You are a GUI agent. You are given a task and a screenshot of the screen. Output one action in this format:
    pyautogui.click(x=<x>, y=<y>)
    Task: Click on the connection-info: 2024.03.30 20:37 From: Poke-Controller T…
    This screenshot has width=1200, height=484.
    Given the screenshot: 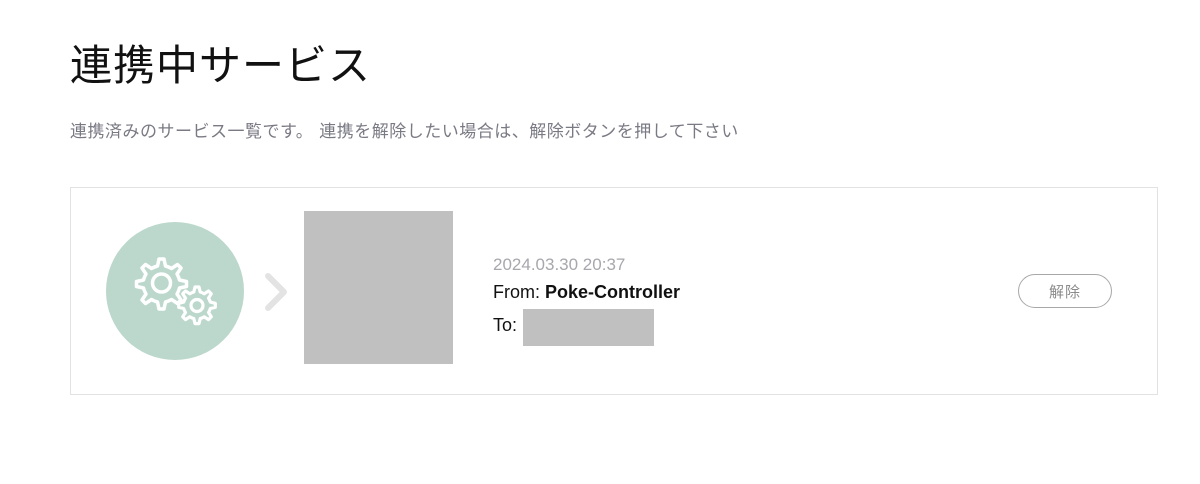 What is the action you would take?
    pyautogui.click(x=586, y=299)
    